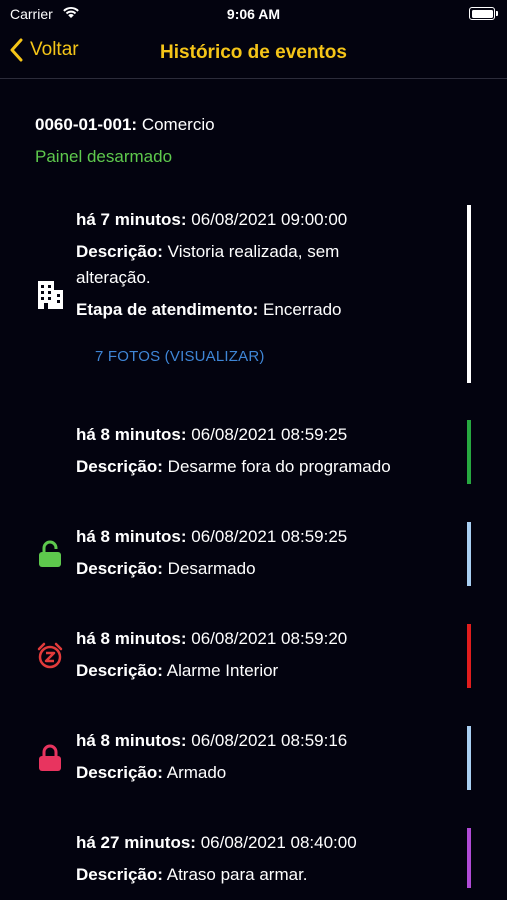  I want to click on event-stage: Etapa de atendimento: Encerrado, so click(209, 309).